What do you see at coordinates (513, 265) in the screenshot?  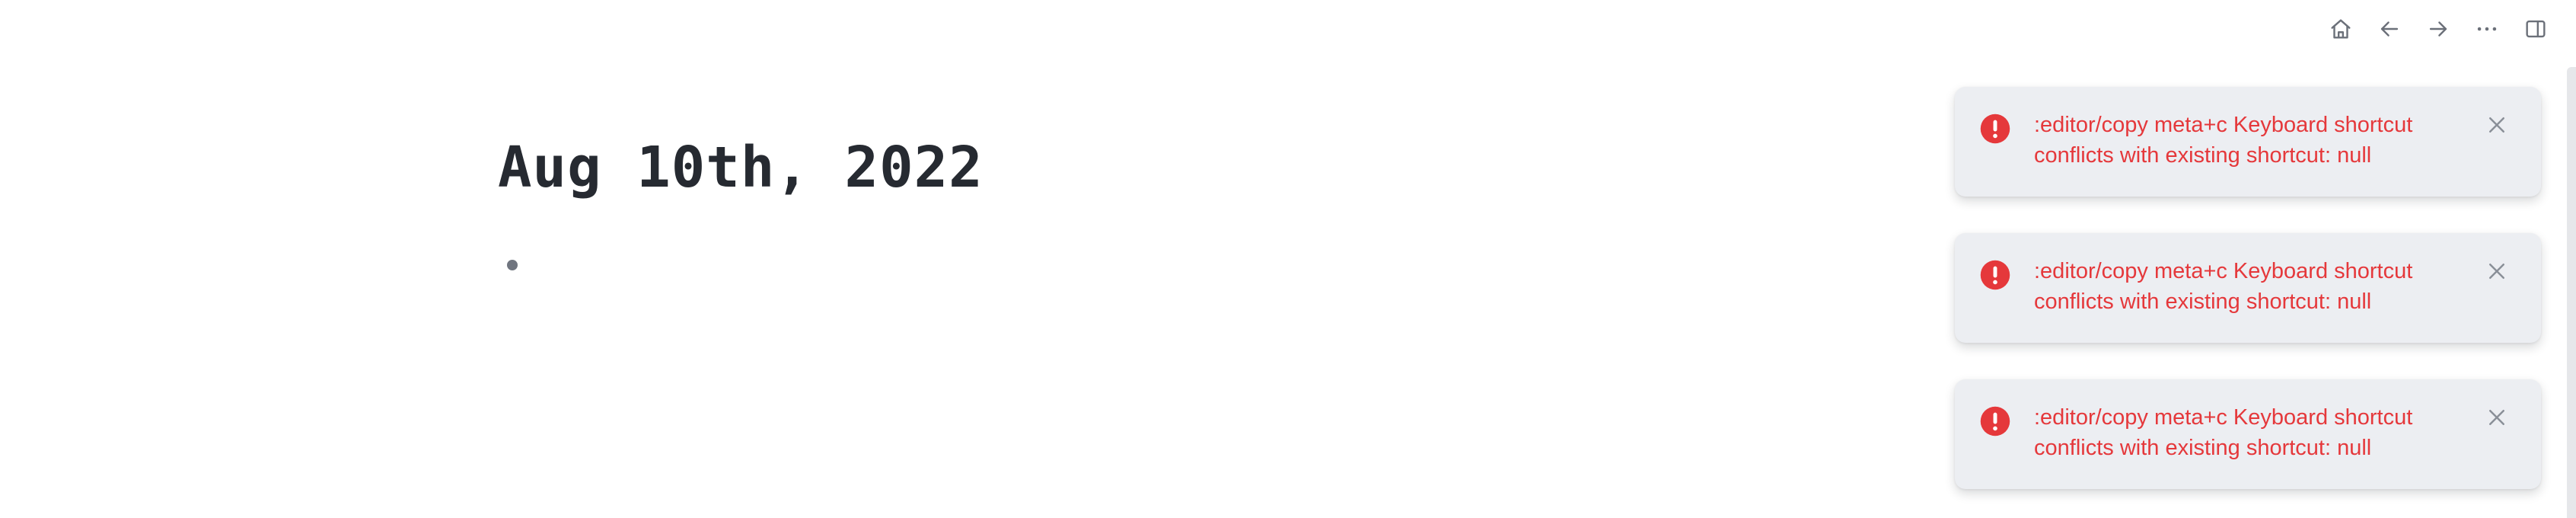 I see `block-bullet` at bounding box center [513, 265].